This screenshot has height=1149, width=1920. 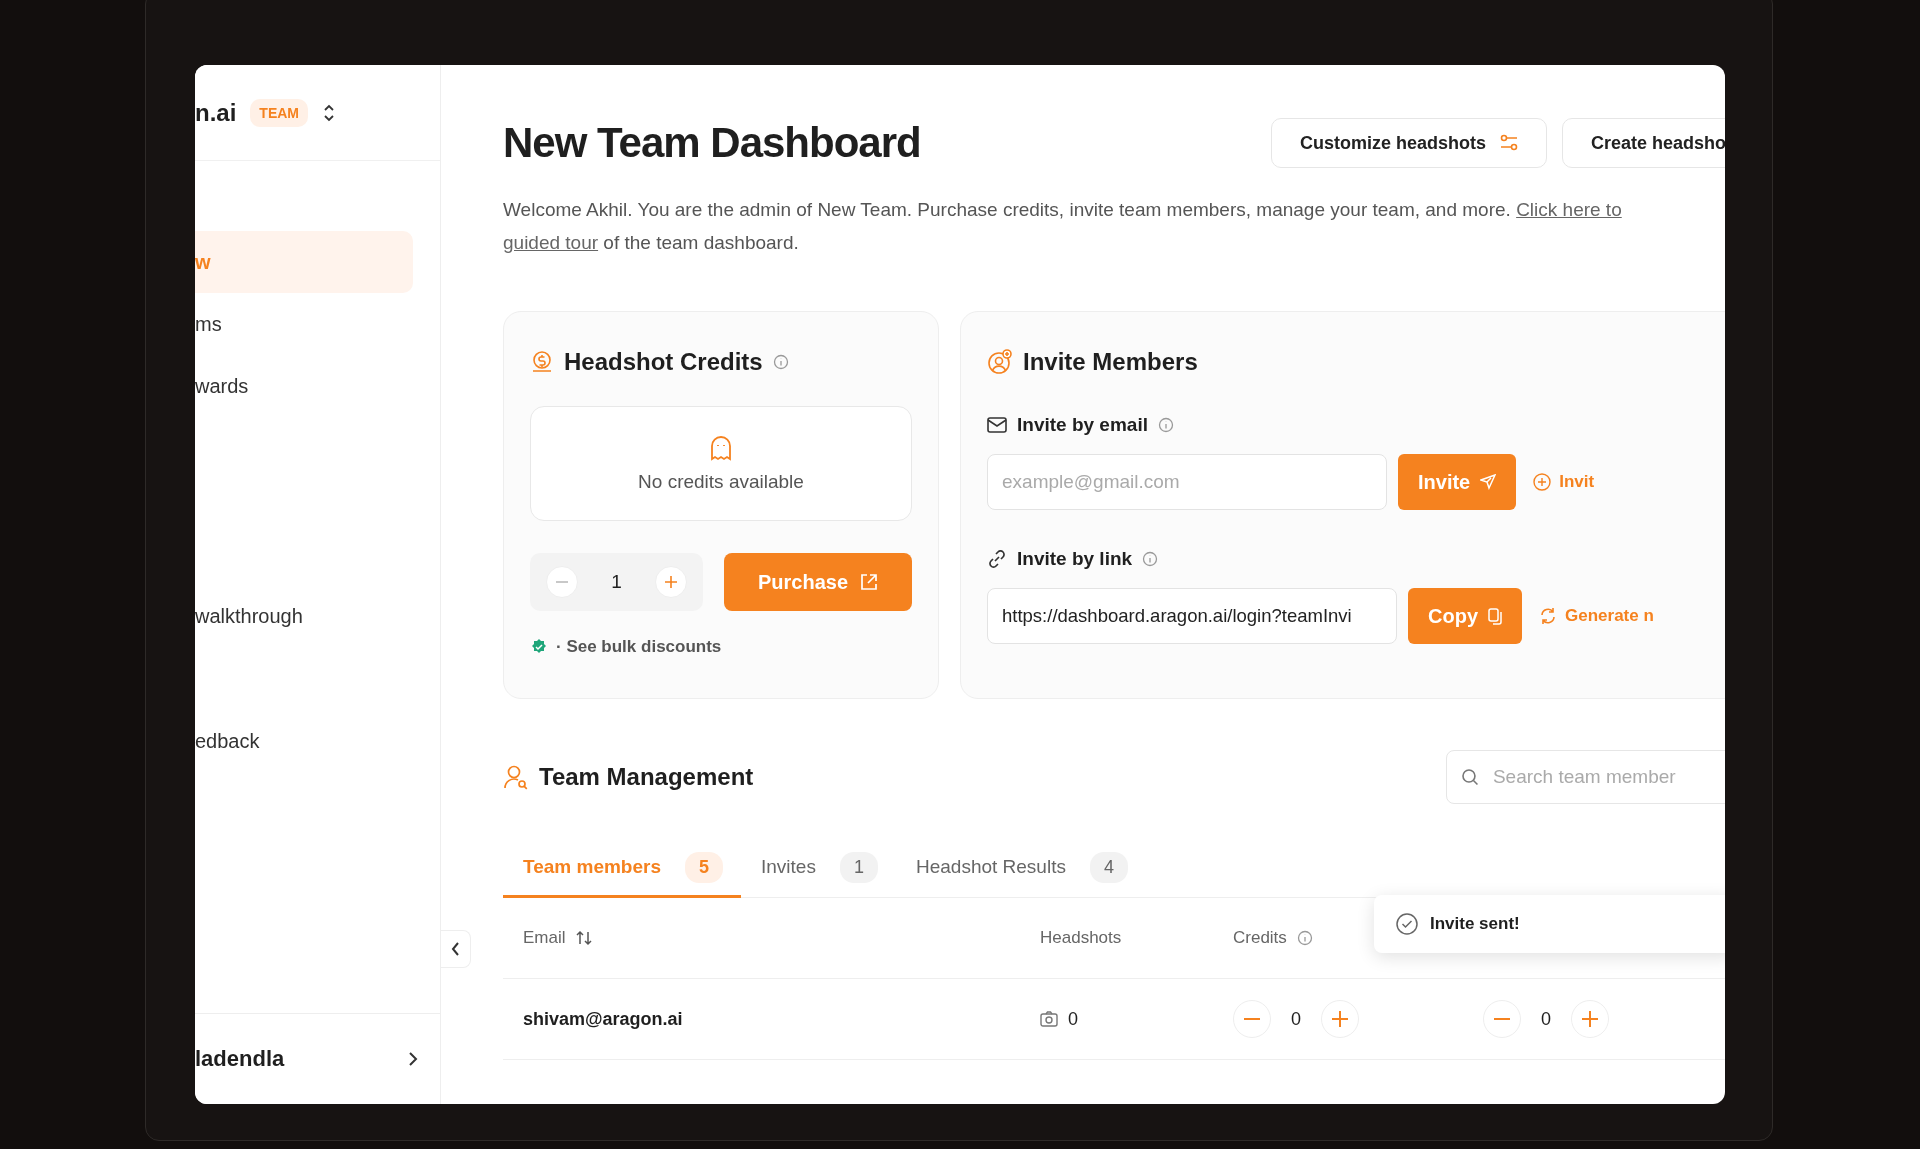 I want to click on count-badge: 1, so click(x=858, y=867).